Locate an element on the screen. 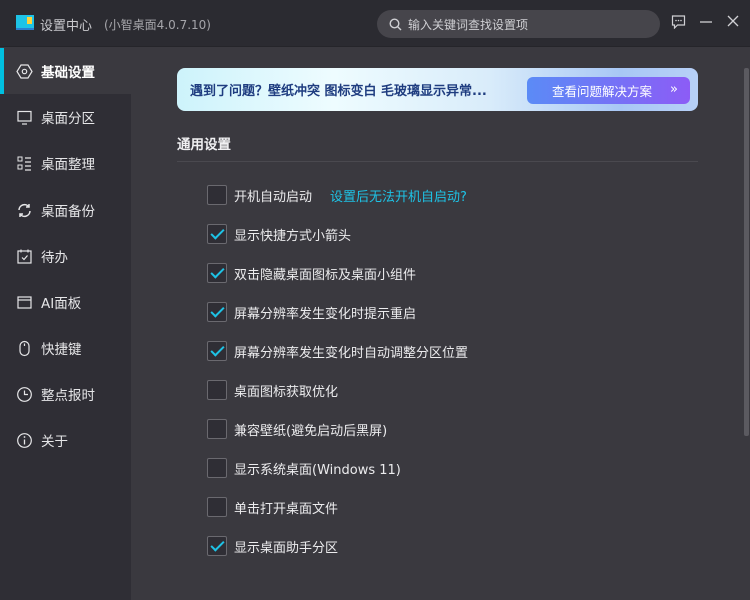  option-row: 显示系统桌面(Windows 11) is located at coordinates (304, 468).